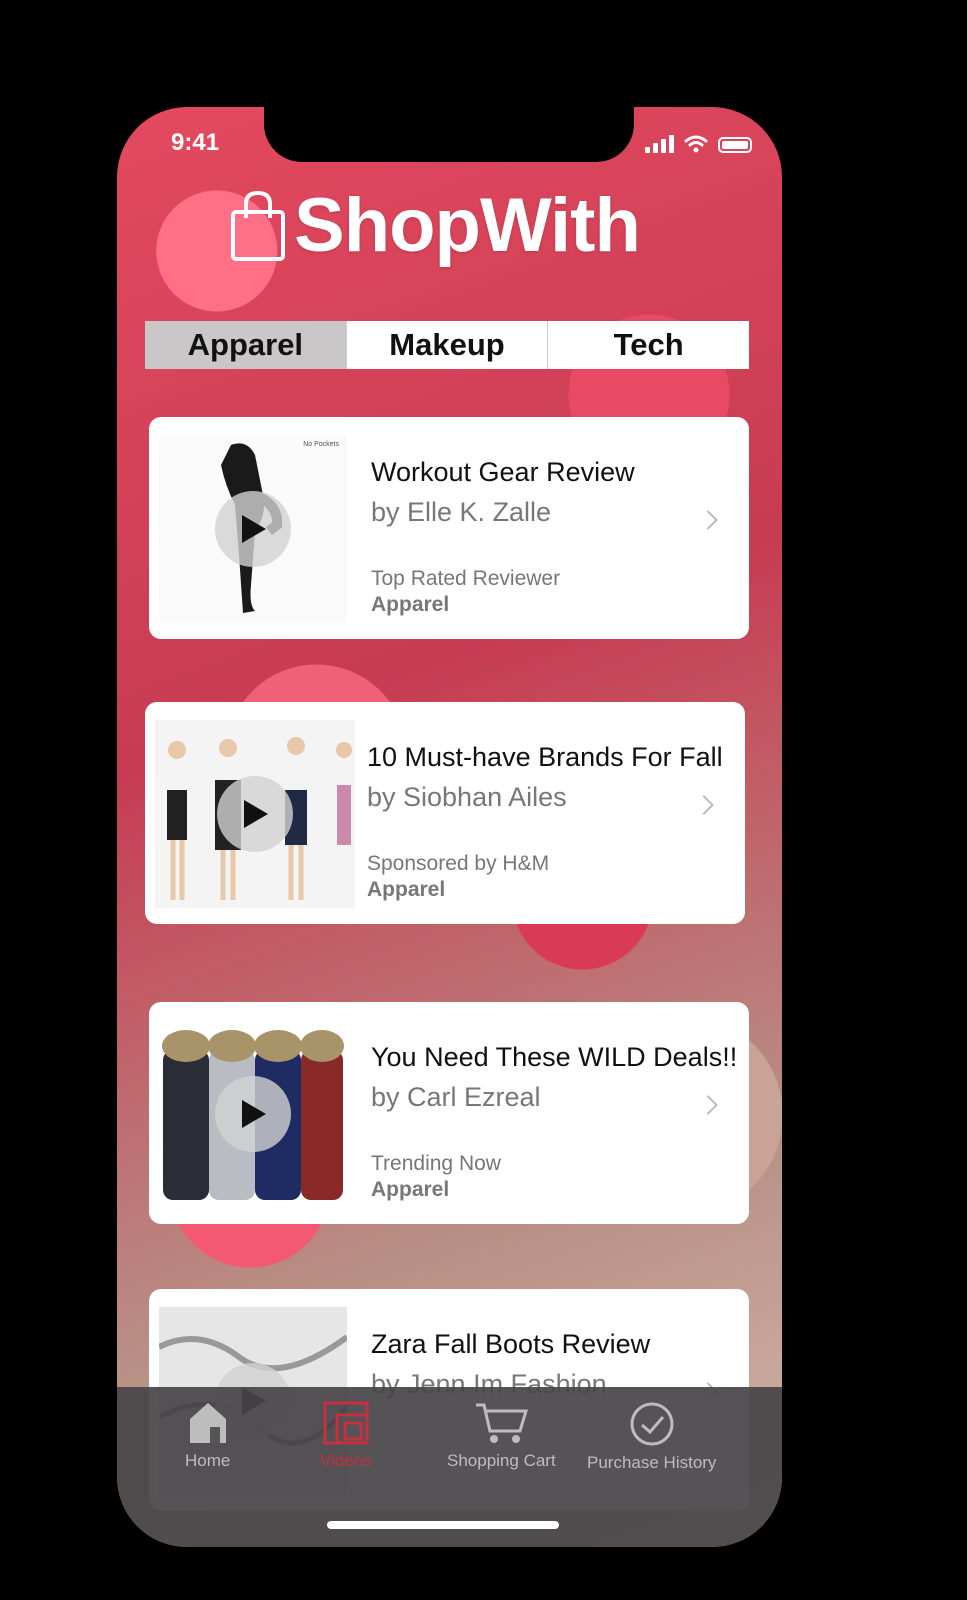 Image resolution: width=967 pixels, height=1600 pixels. What do you see at coordinates (208, 1460) in the screenshot?
I see `tab-label: Home` at bounding box center [208, 1460].